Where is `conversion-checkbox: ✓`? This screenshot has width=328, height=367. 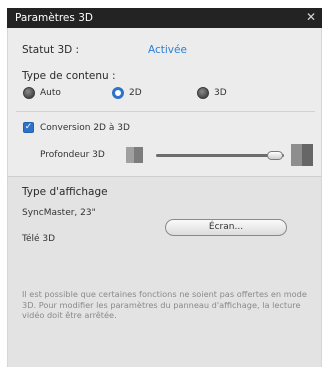 conversion-checkbox: ✓ is located at coordinates (28, 127).